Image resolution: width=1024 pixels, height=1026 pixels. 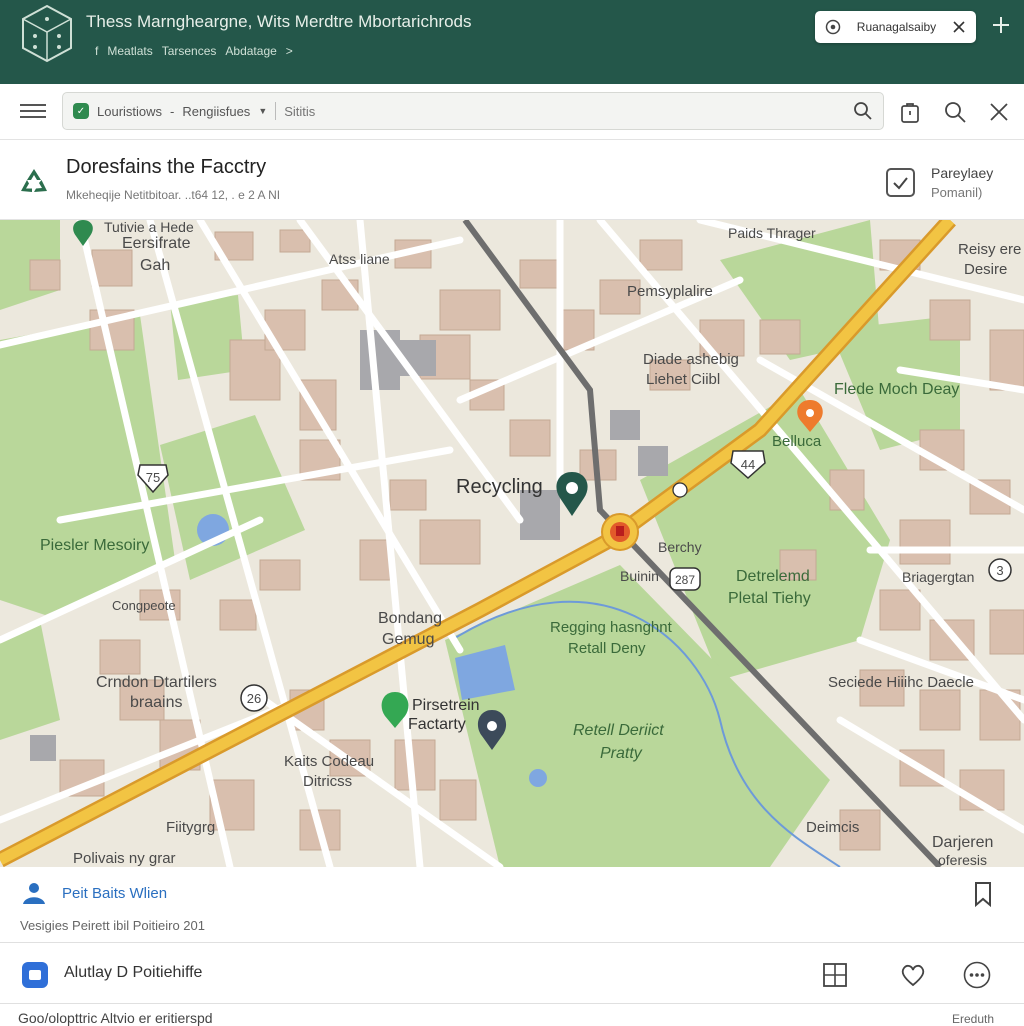 I want to click on bookmark-icon, so click(x=983, y=894).